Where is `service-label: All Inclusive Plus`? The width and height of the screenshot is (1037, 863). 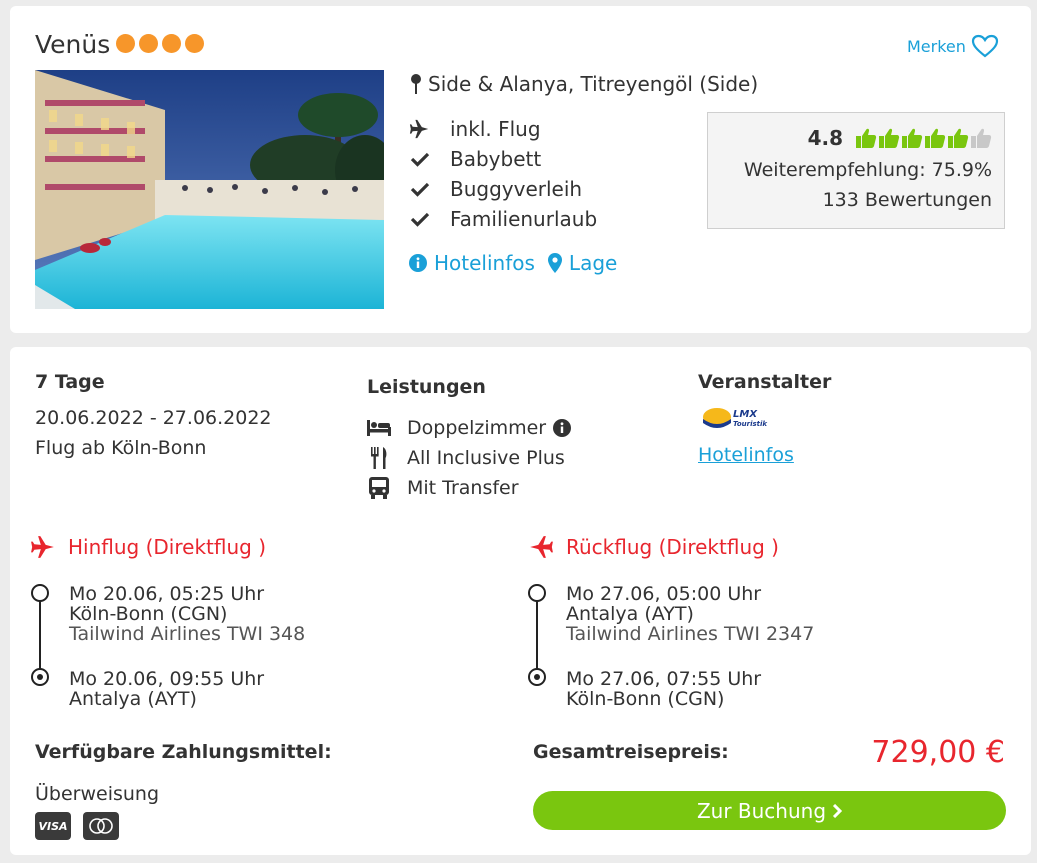 service-label: All Inclusive Plus is located at coordinates (486, 458).